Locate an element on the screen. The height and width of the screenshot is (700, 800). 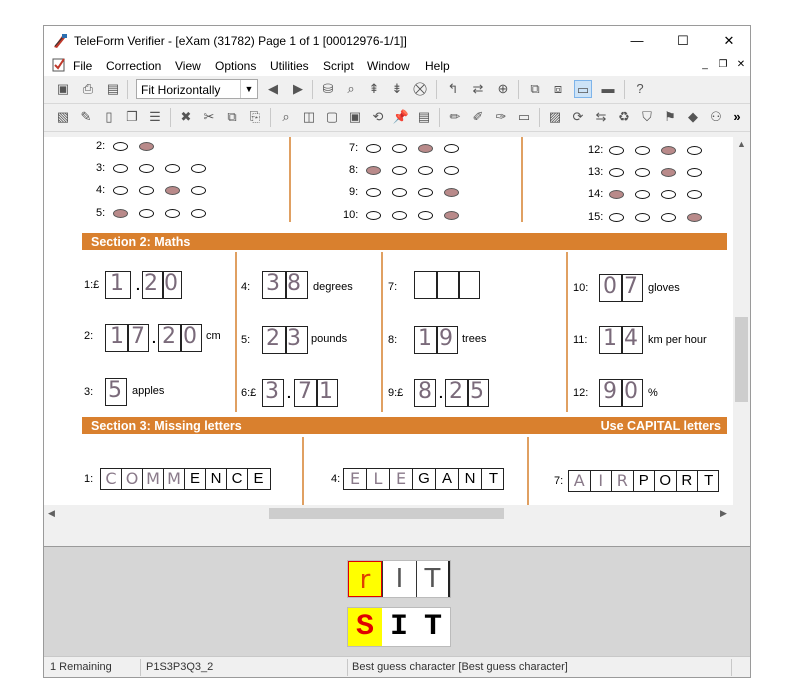
pen-icon: ✏ is located at coordinates (455, 117).